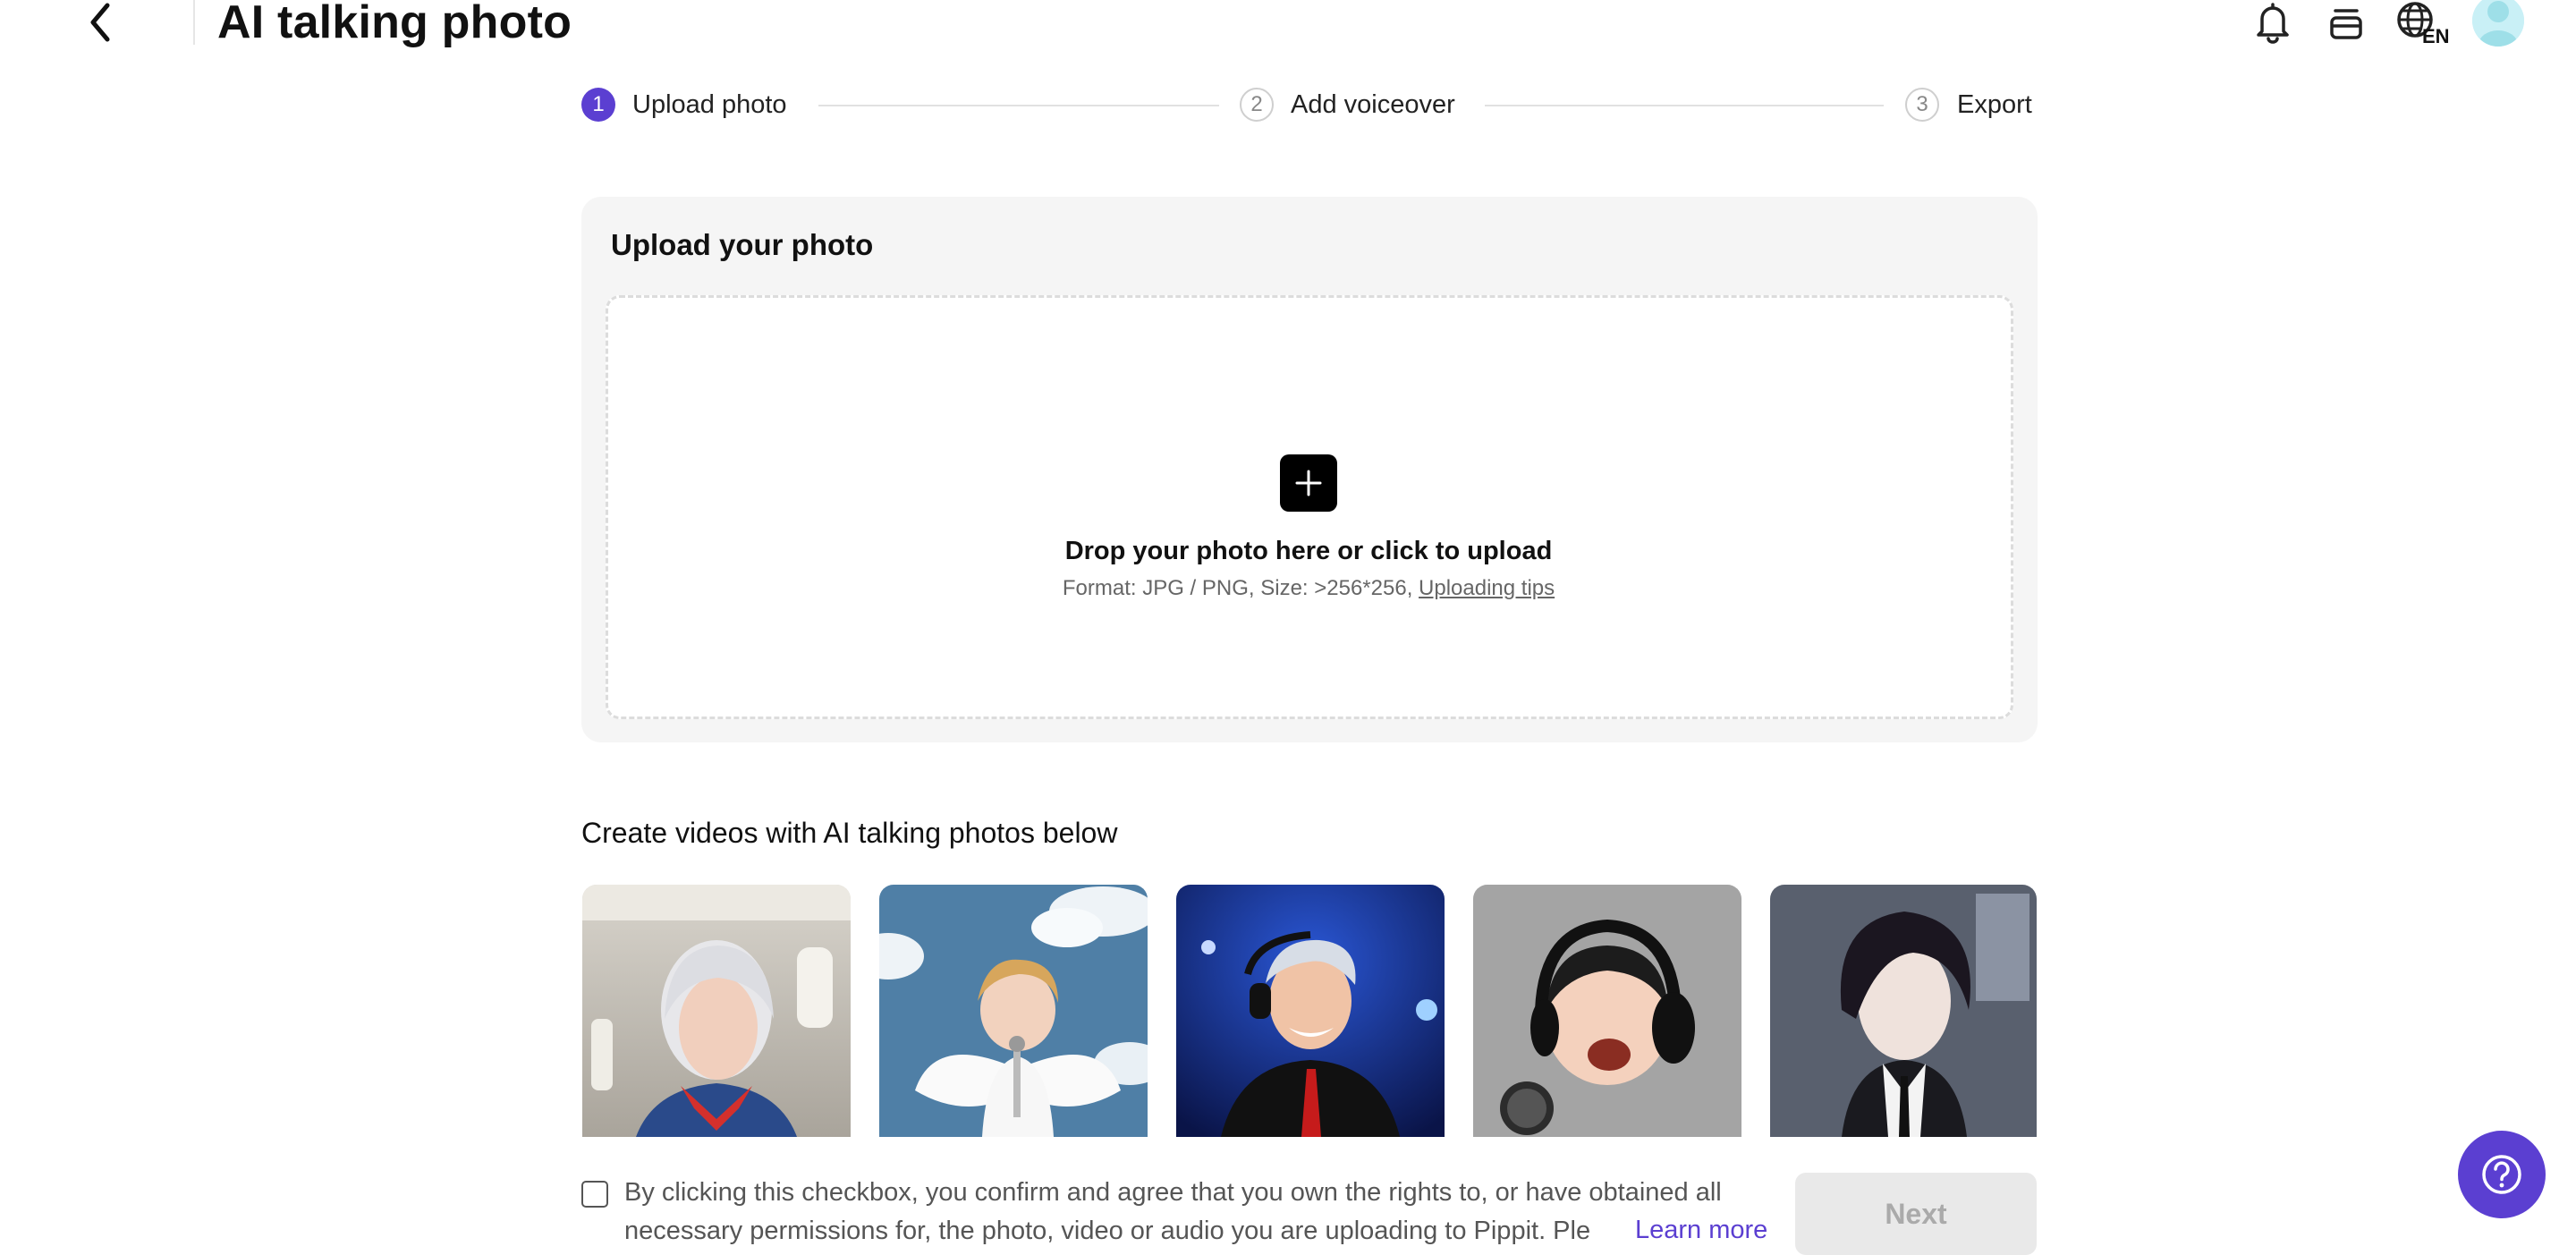  Describe the element at coordinates (194, 23) in the screenshot. I see `header-divider` at that location.